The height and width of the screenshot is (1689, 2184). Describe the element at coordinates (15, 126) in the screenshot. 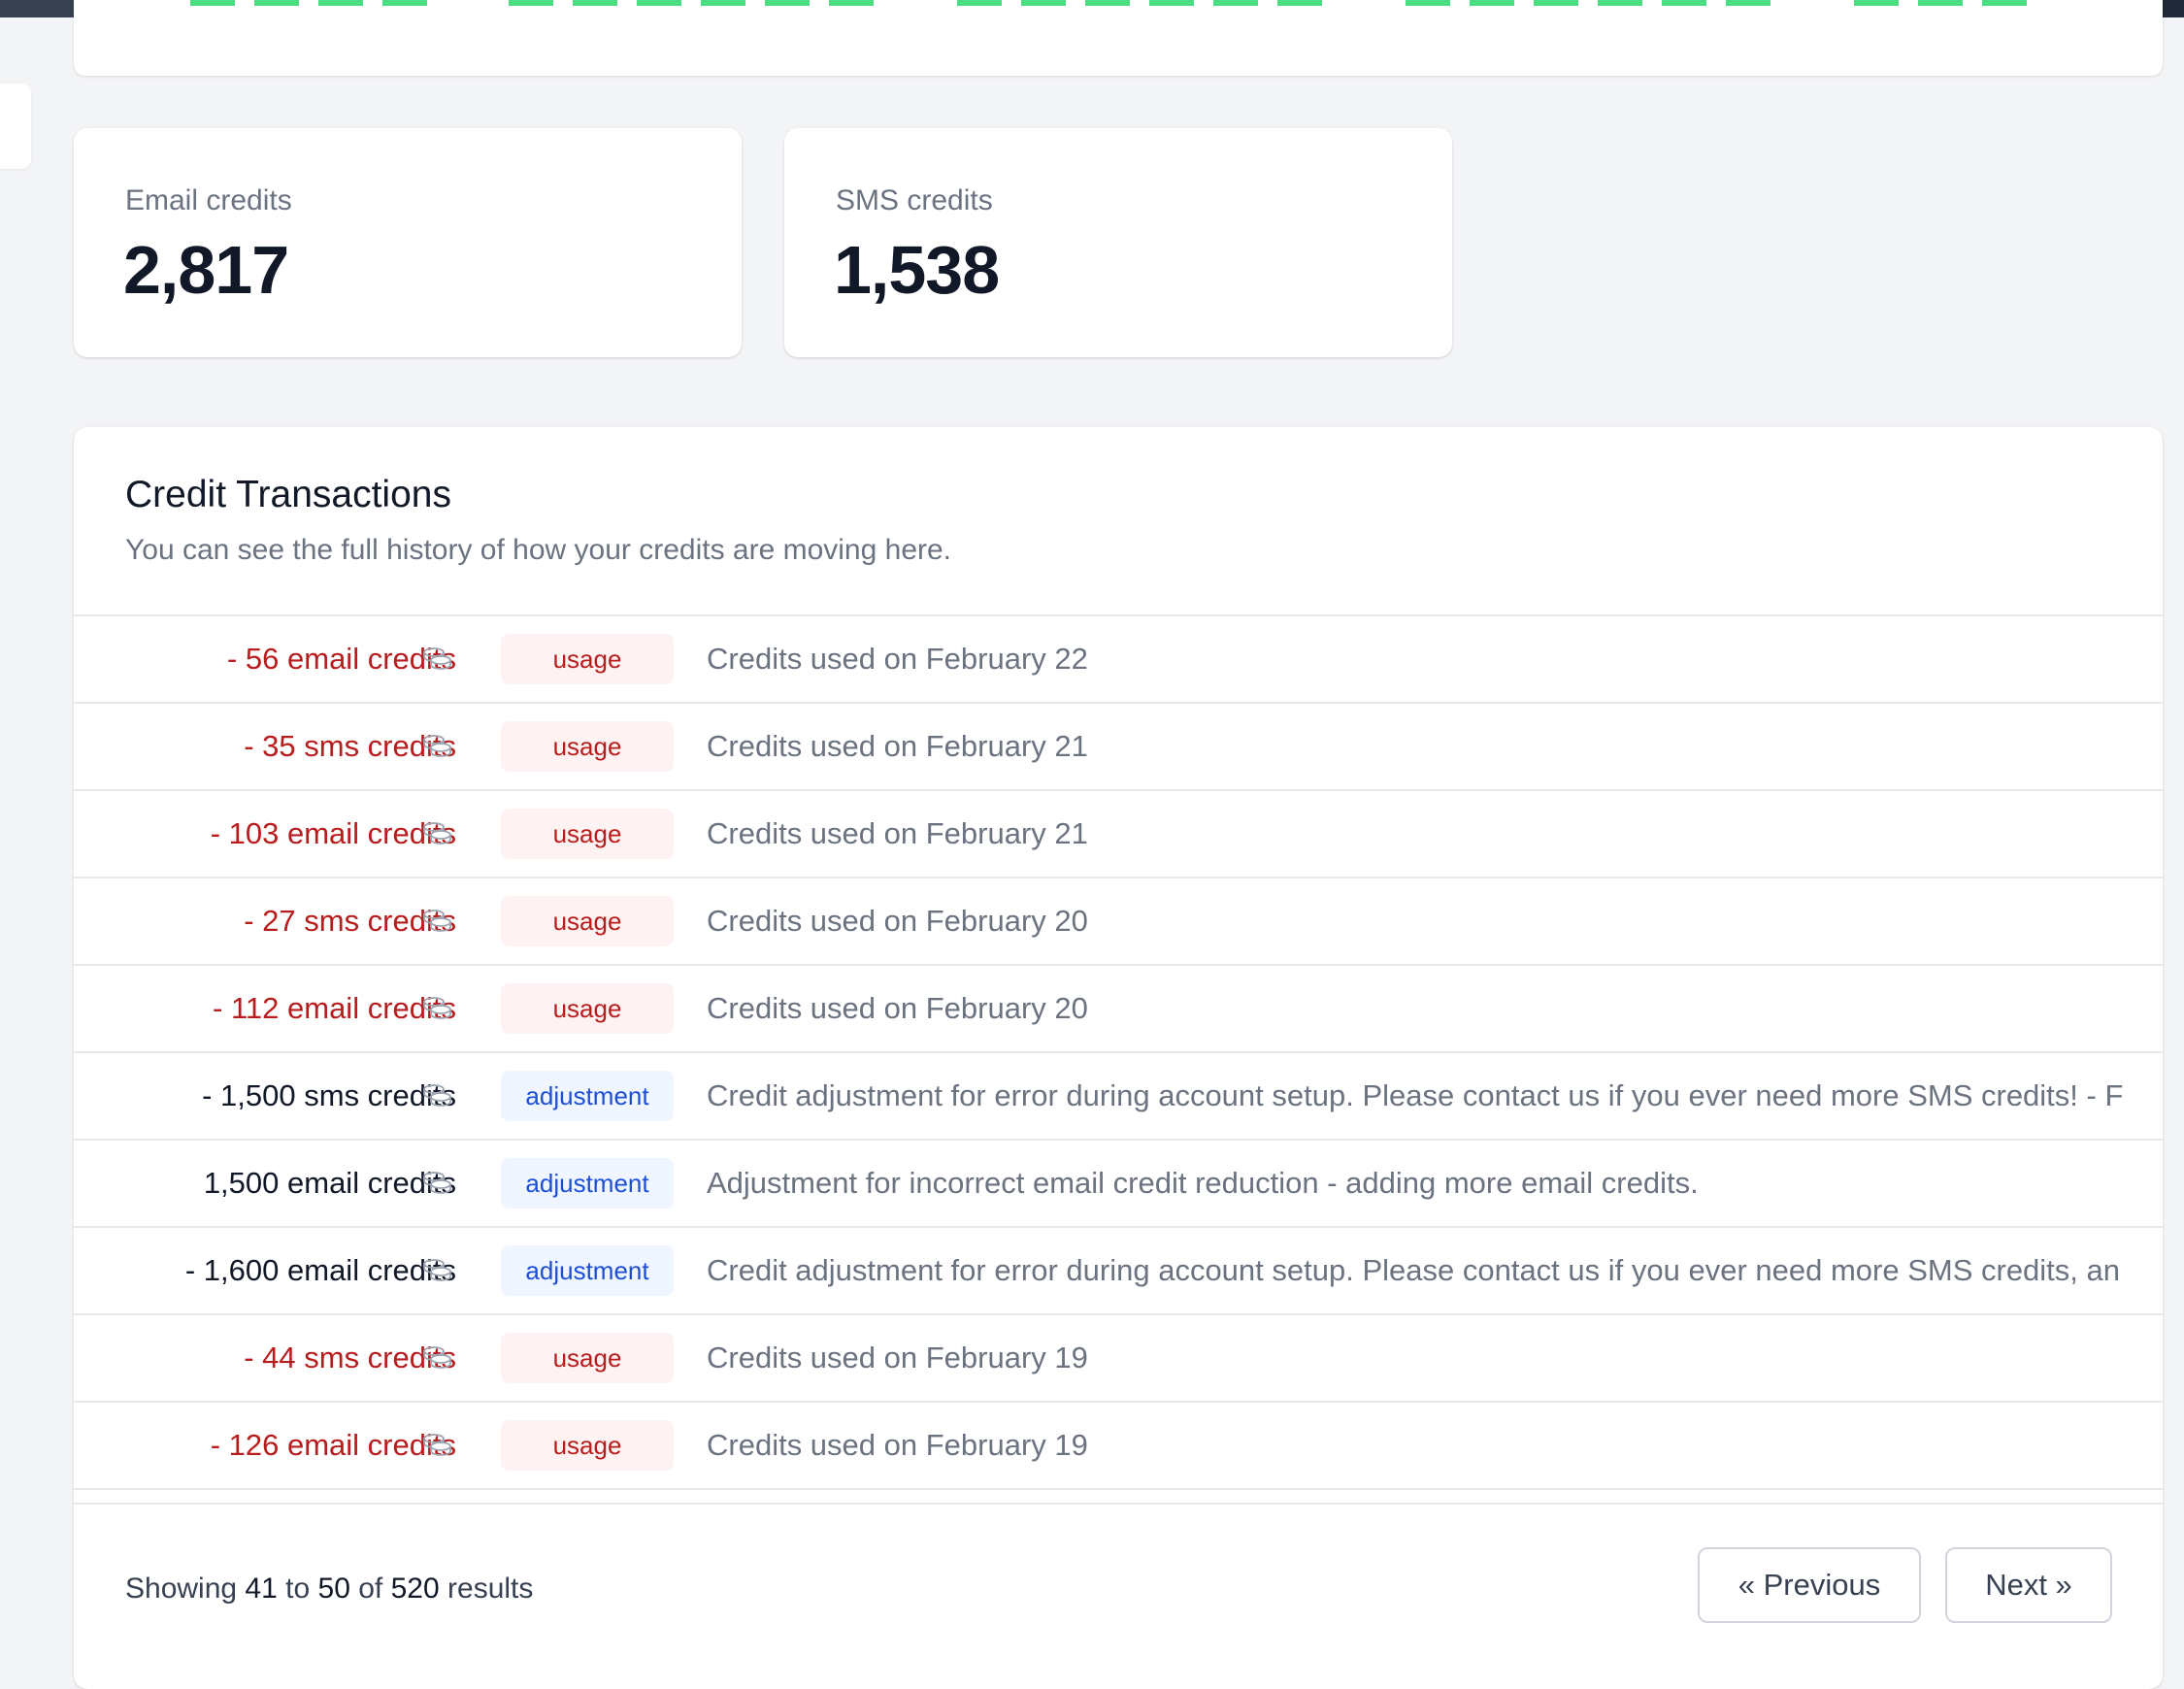

I see `sidebar-edge` at that location.